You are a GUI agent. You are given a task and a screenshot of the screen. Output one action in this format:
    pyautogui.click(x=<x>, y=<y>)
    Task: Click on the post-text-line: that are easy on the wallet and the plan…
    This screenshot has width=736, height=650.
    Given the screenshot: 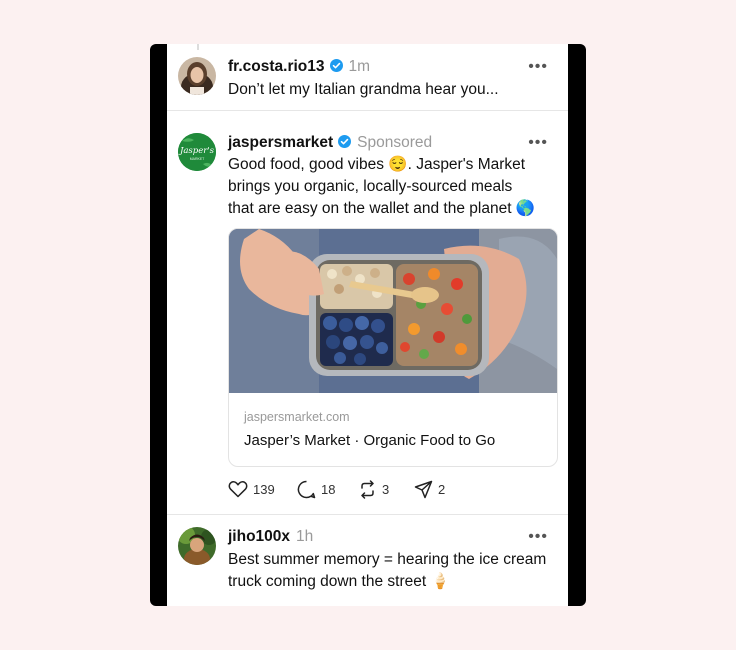 What is the action you would take?
    pyautogui.click(x=382, y=208)
    